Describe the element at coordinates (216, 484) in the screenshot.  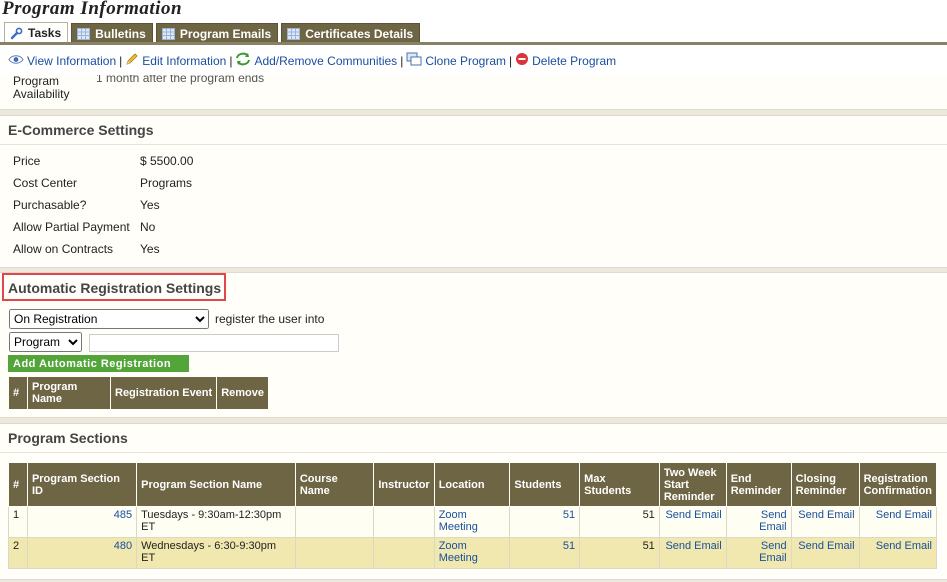
I see `col-section-name: Program Section Name` at that location.